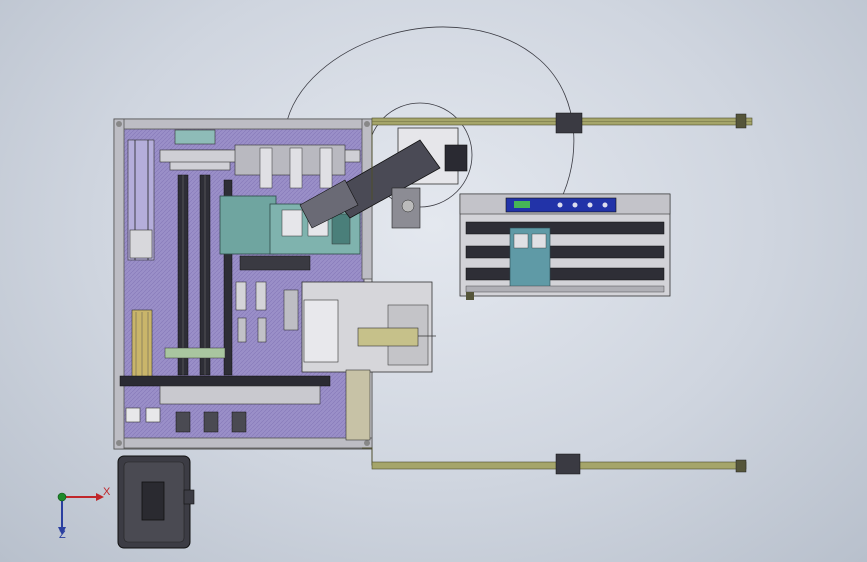 This screenshot has height=562, width=867. Describe the element at coordinates (107, 492) in the screenshot. I see `axis-x-label: X` at that location.